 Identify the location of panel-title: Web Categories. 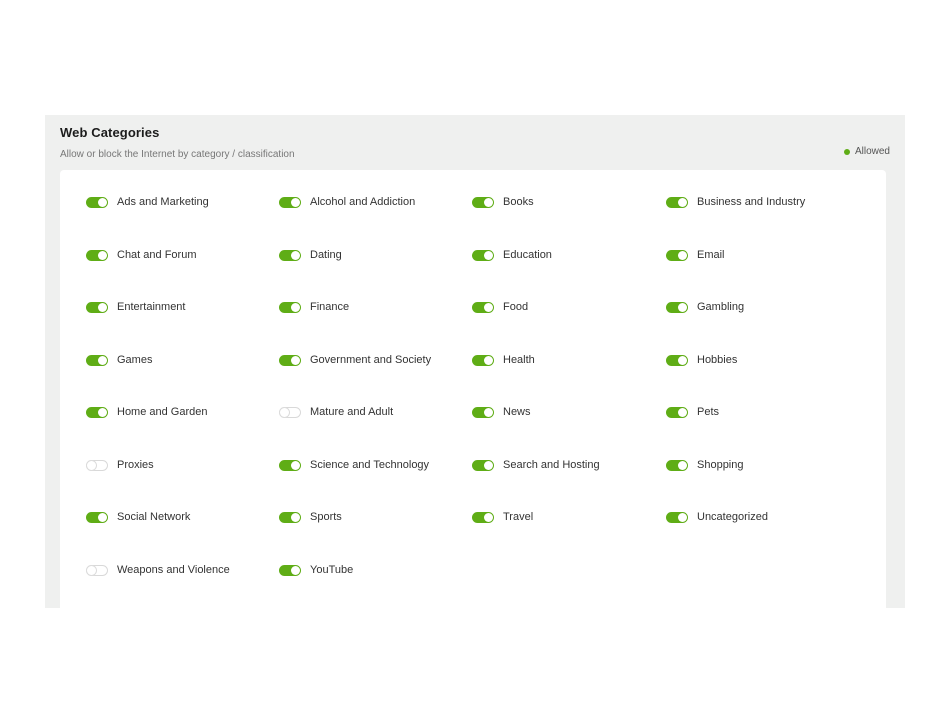
(110, 132).